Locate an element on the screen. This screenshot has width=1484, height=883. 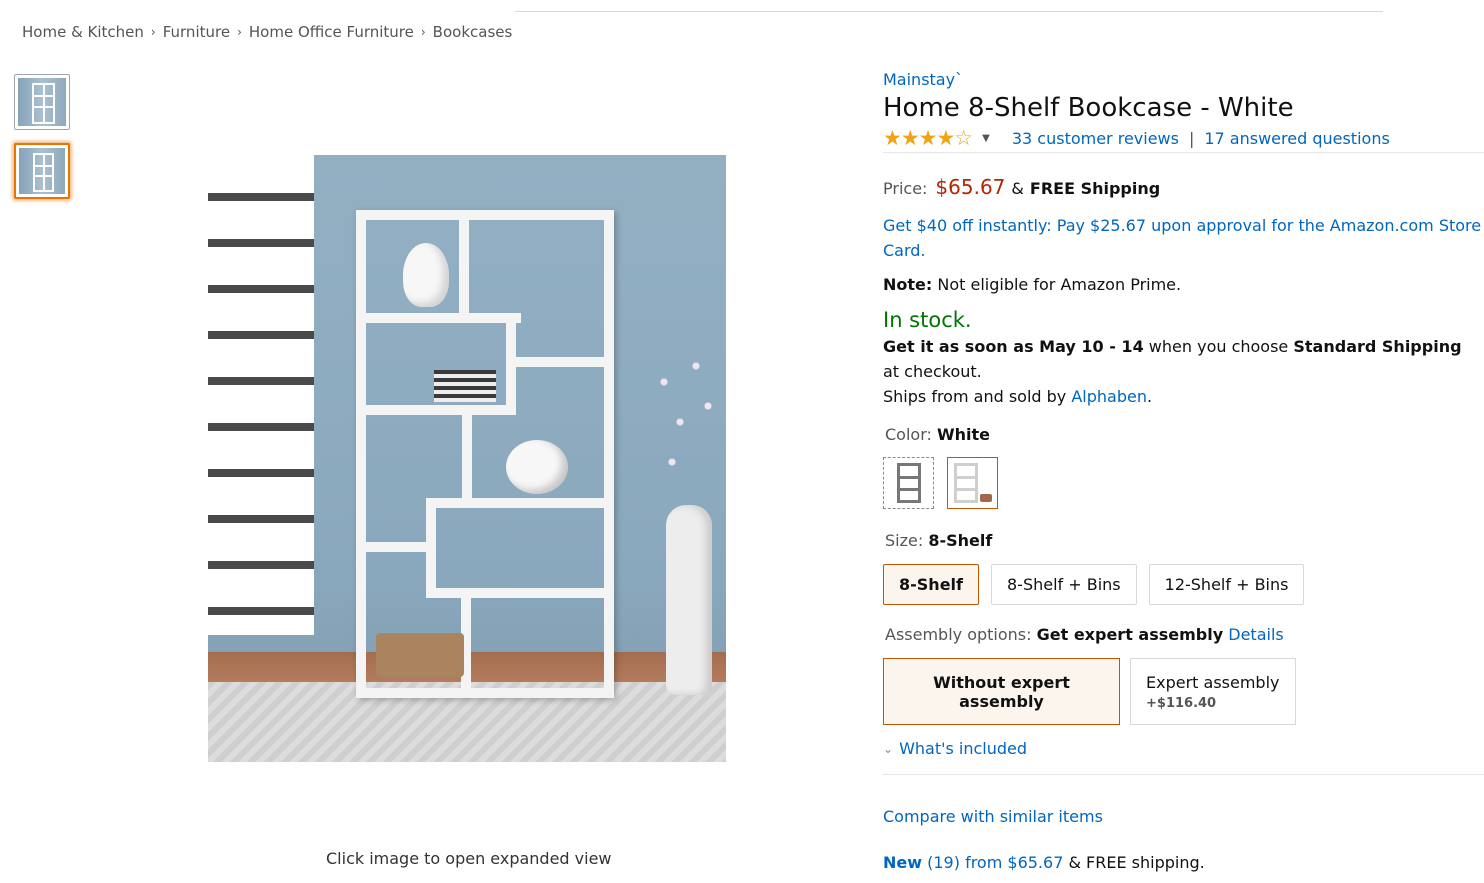
expert-assembly-price: +$116.40 is located at coordinates (1181, 703).